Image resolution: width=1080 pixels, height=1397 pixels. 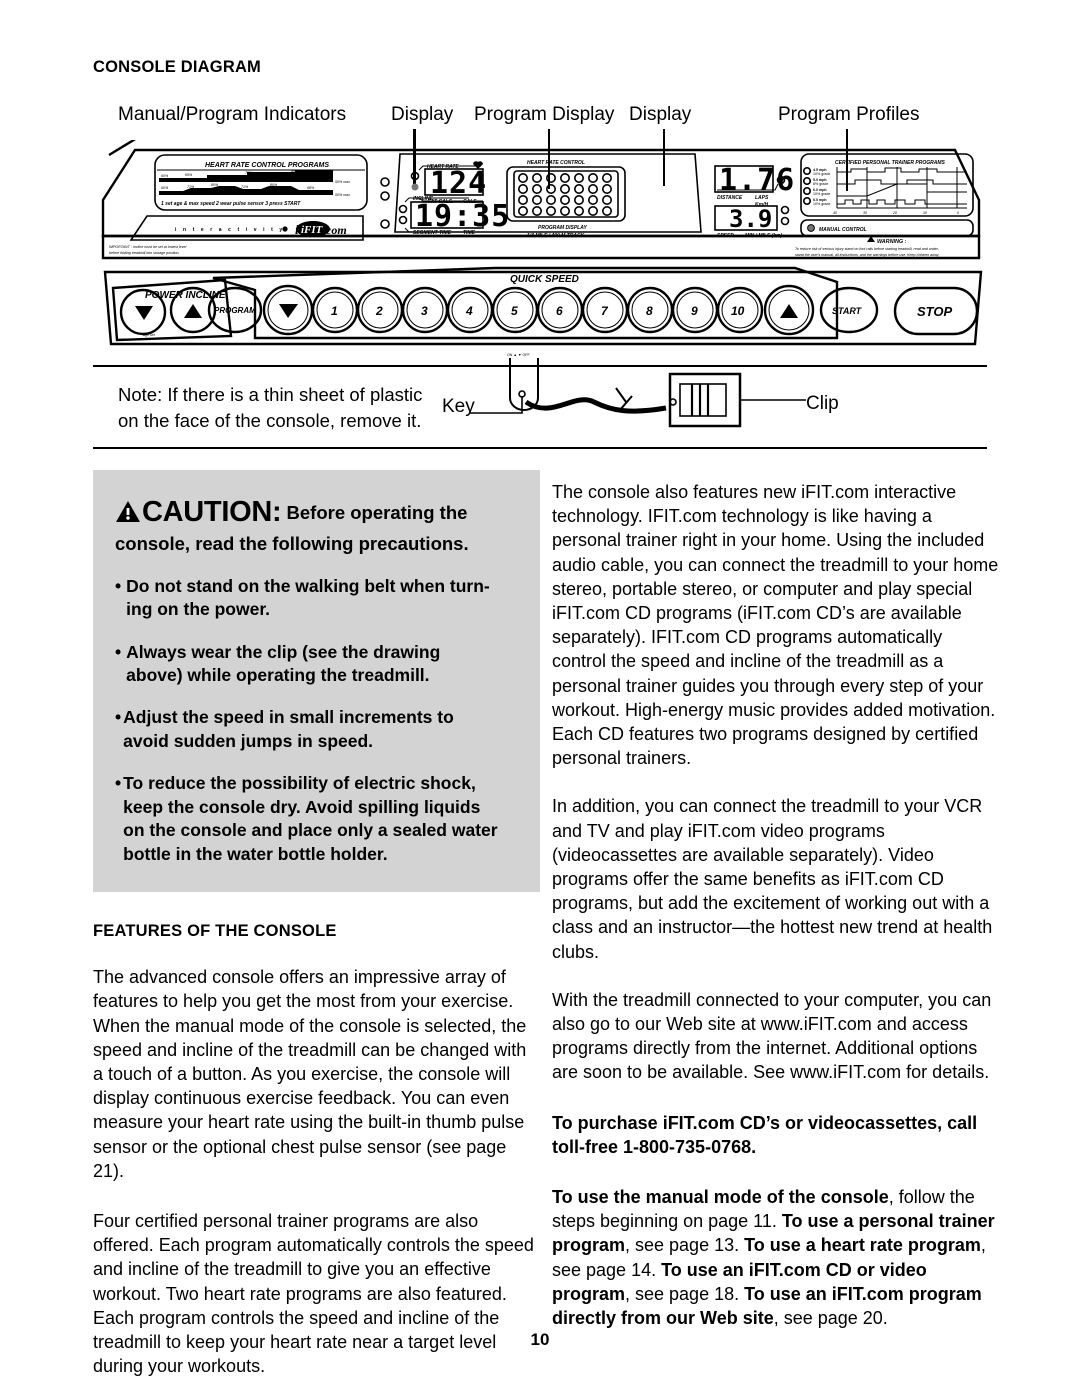 What do you see at coordinates (267, 165) in the screenshot?
I see `svg-text: HEART RATE CONTROL PROGRAMS` at bounding box center [267, 165].